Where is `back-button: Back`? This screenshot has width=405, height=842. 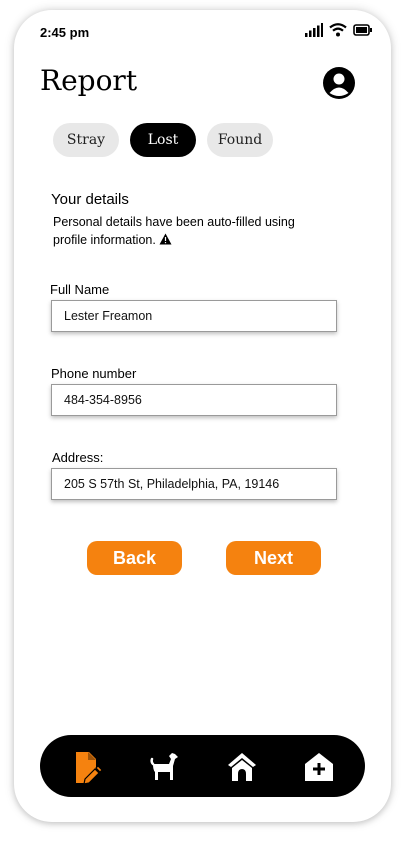 back-button: Back is located at coordinates (134, 558).